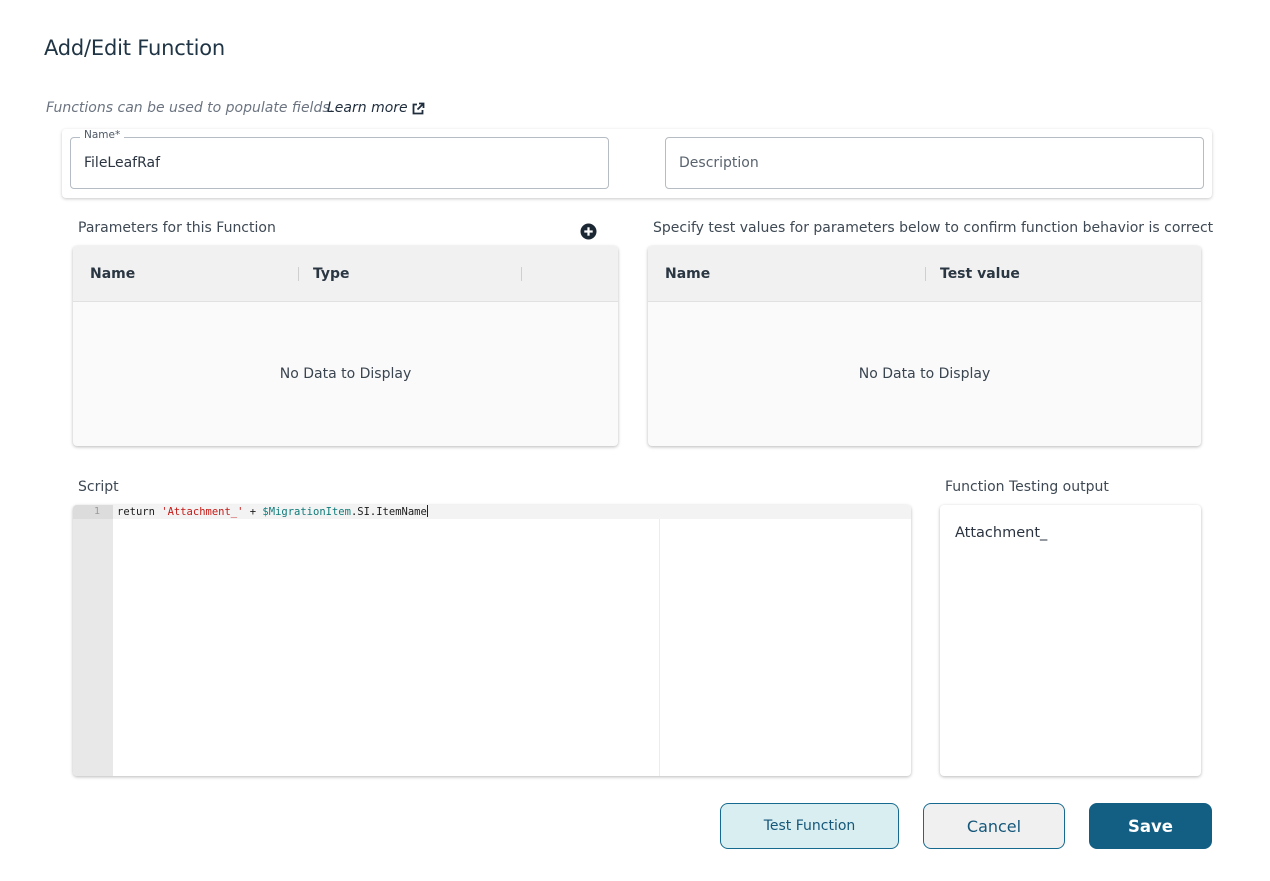  I want to click on parameters-table: Name Type No Data to Display, so click(345, 346).